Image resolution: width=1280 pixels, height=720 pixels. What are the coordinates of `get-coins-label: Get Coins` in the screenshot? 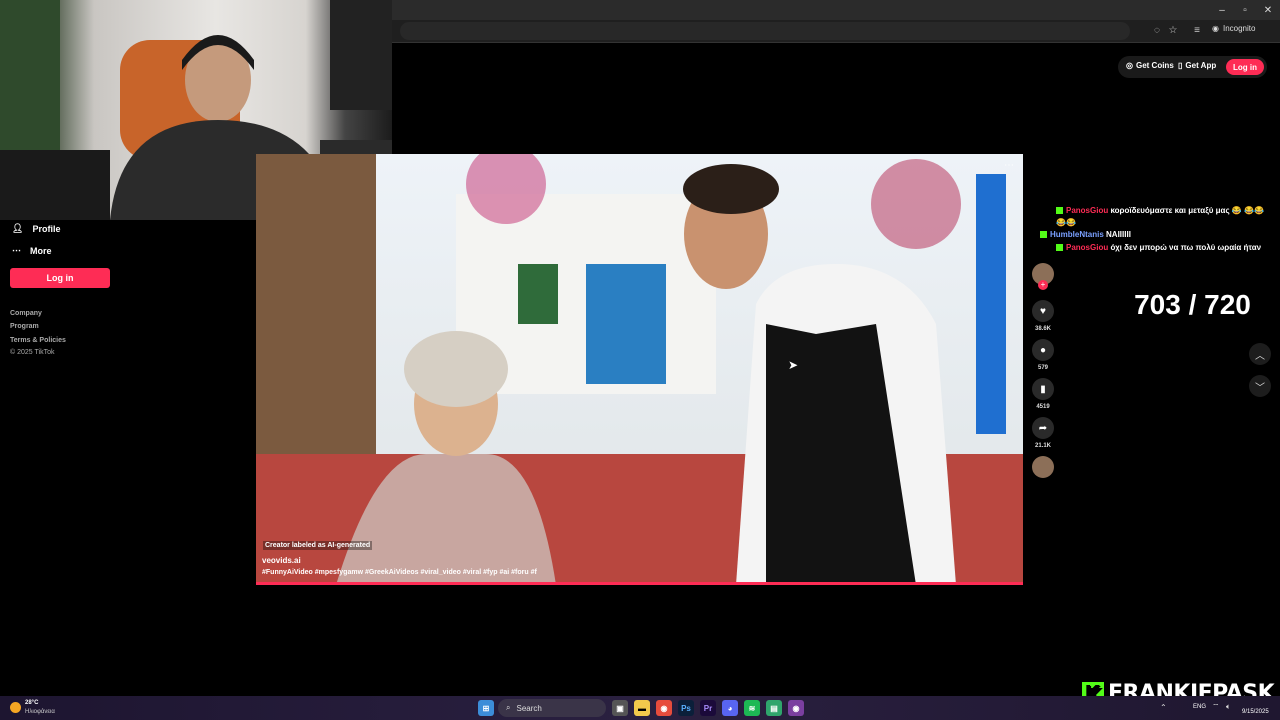 It's located at (1154, 65).